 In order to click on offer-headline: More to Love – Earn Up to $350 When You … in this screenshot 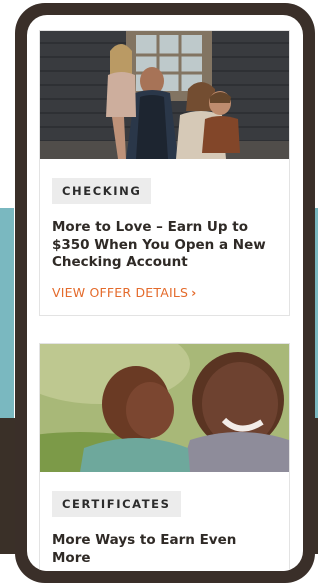, I will do `click(159, 244)`.